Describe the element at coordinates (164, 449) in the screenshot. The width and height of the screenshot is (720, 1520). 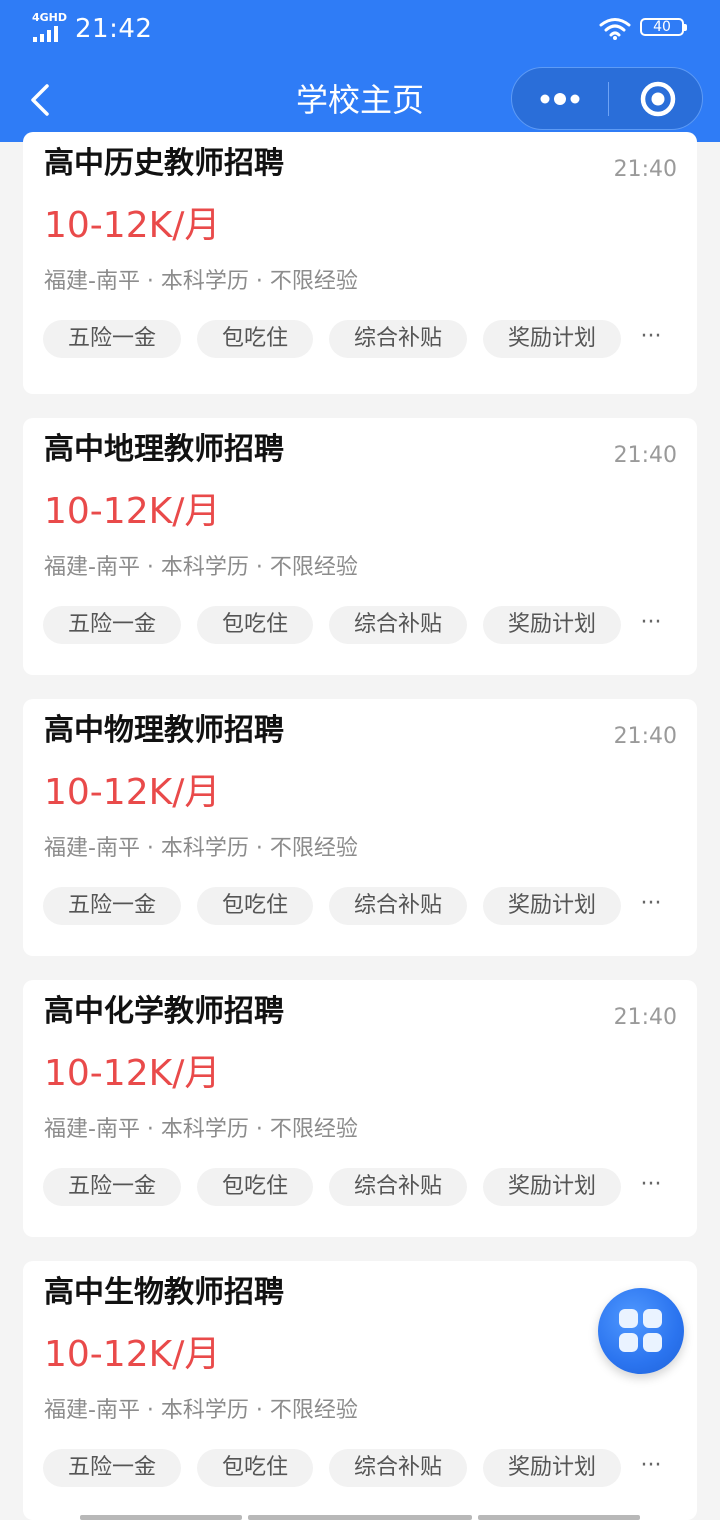
I see `job-title: 高中地理教师招聘` at that location.